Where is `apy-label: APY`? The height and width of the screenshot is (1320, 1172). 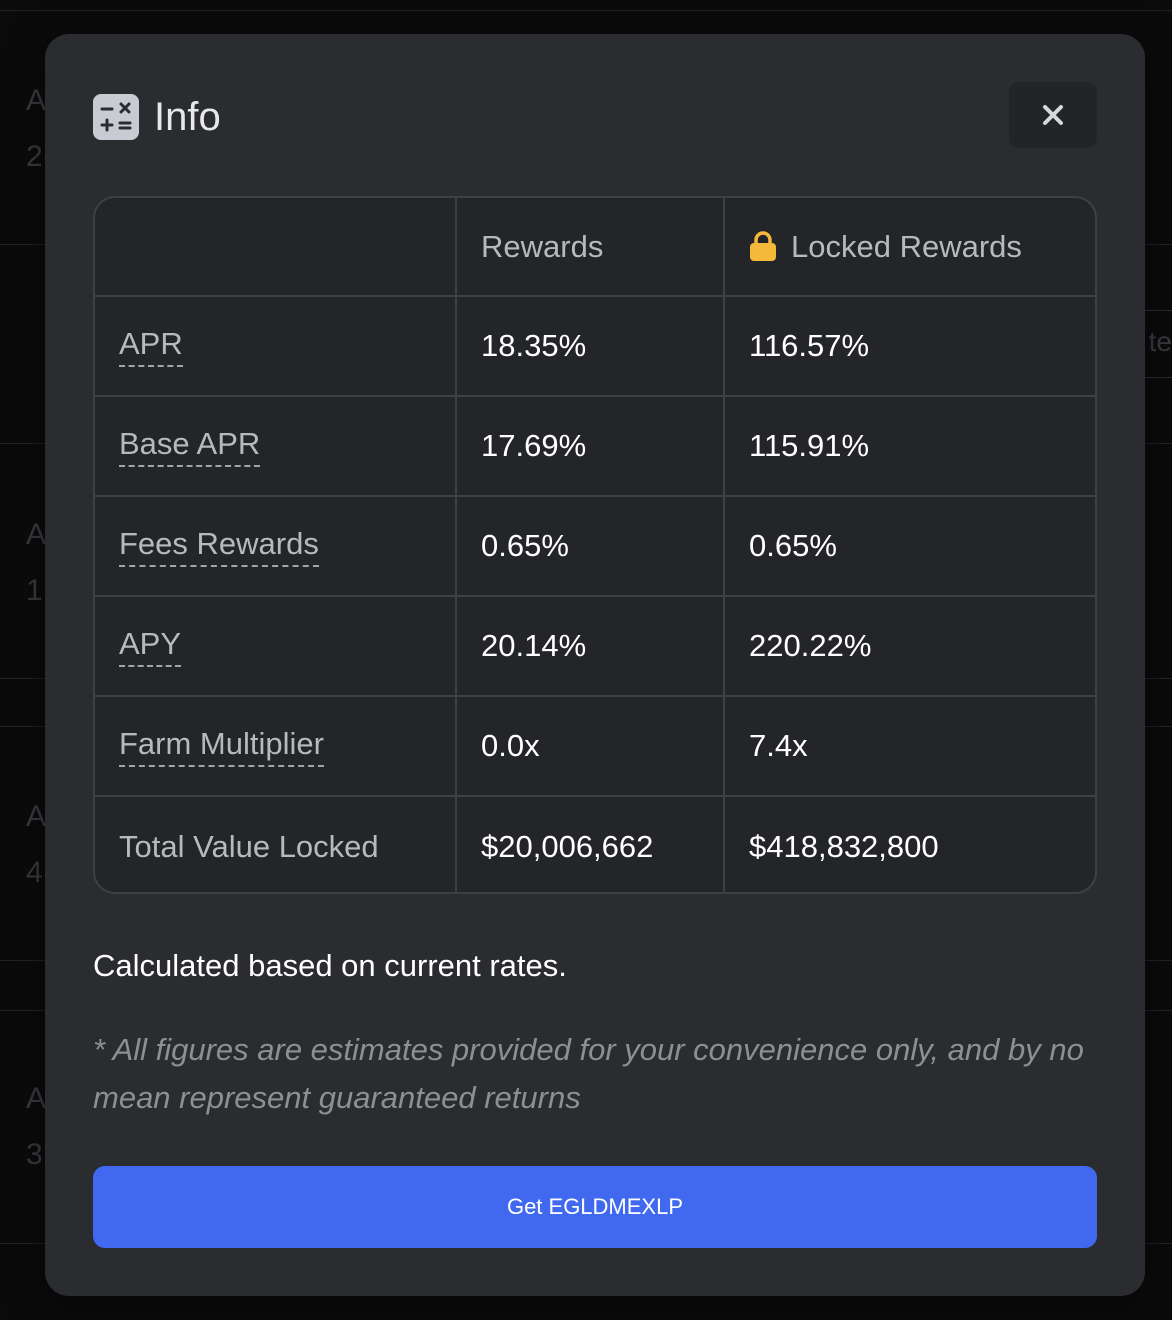
apy-label: APY is located at coordinates (150, 646).